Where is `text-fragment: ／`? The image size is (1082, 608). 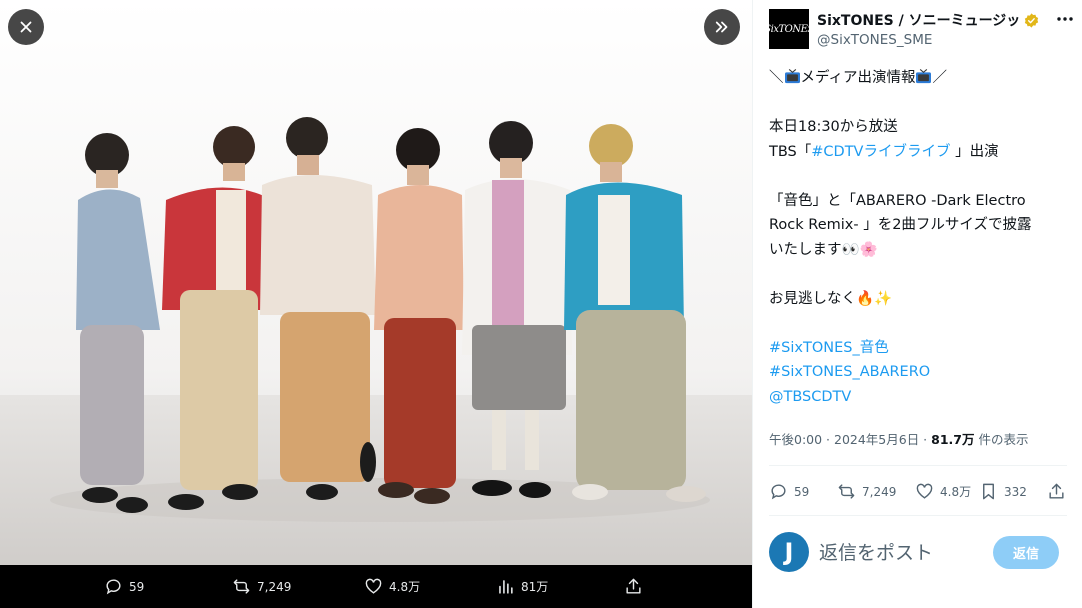 text-fragment: ／ is located at coordinates (939, 78).